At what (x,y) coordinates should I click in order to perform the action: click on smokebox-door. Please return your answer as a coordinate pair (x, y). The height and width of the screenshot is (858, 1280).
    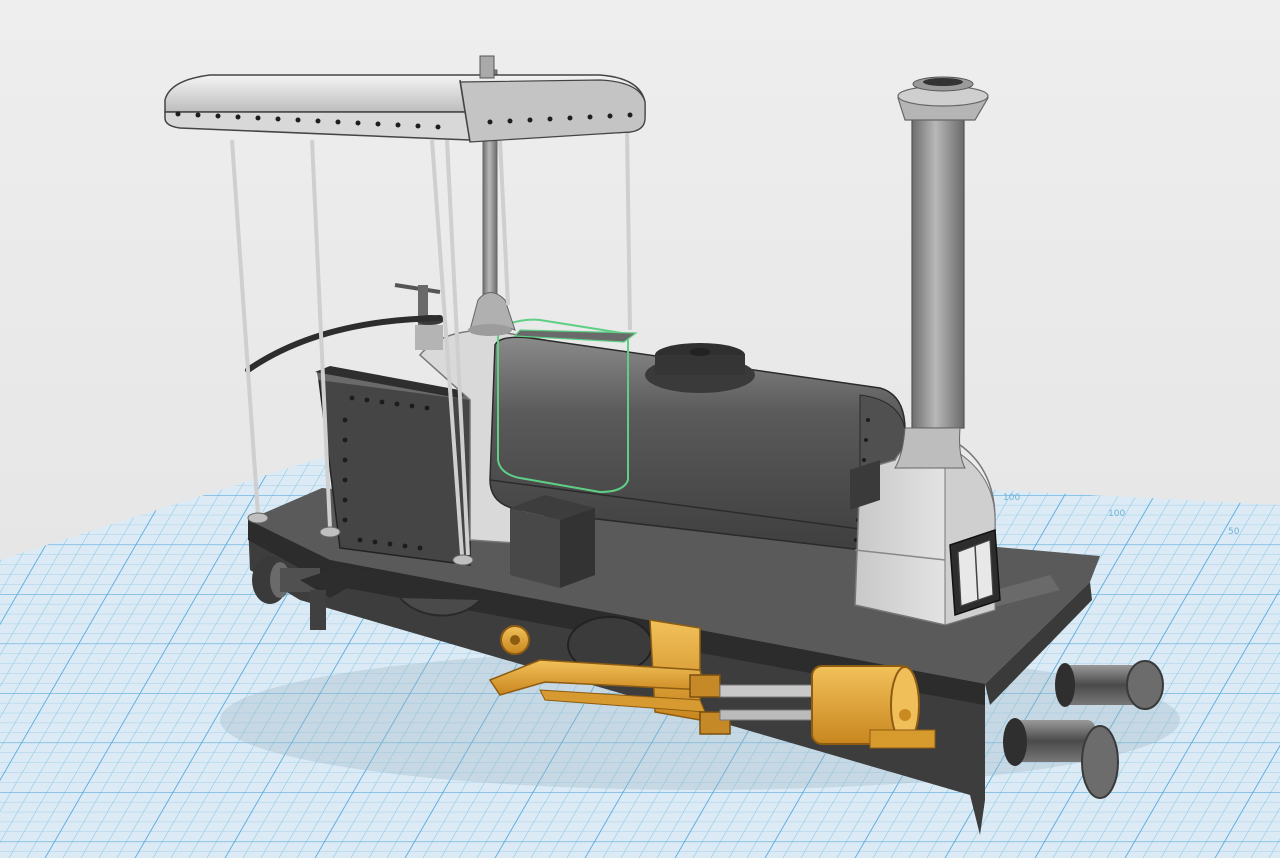
    Looking at the image, I should click on (975, 572).